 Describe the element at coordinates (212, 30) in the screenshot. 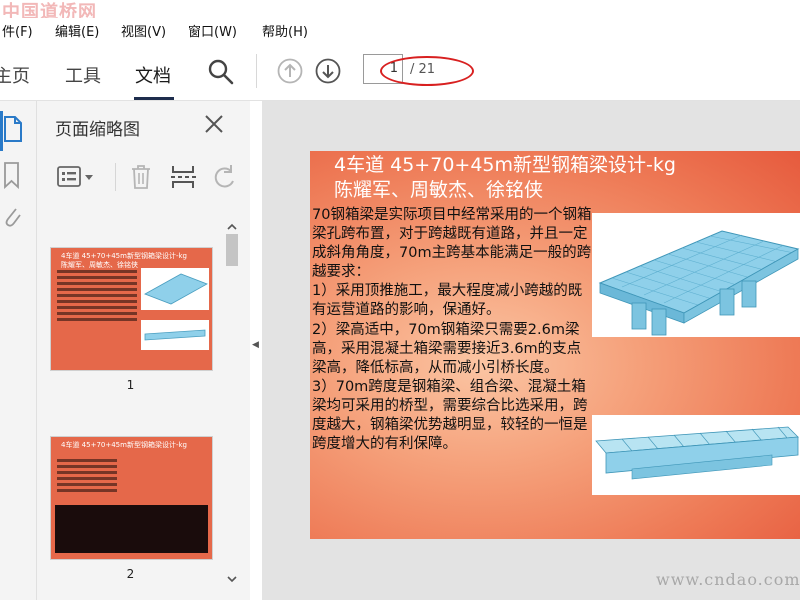

I see `menu-window: 窗口(W)` at that location.